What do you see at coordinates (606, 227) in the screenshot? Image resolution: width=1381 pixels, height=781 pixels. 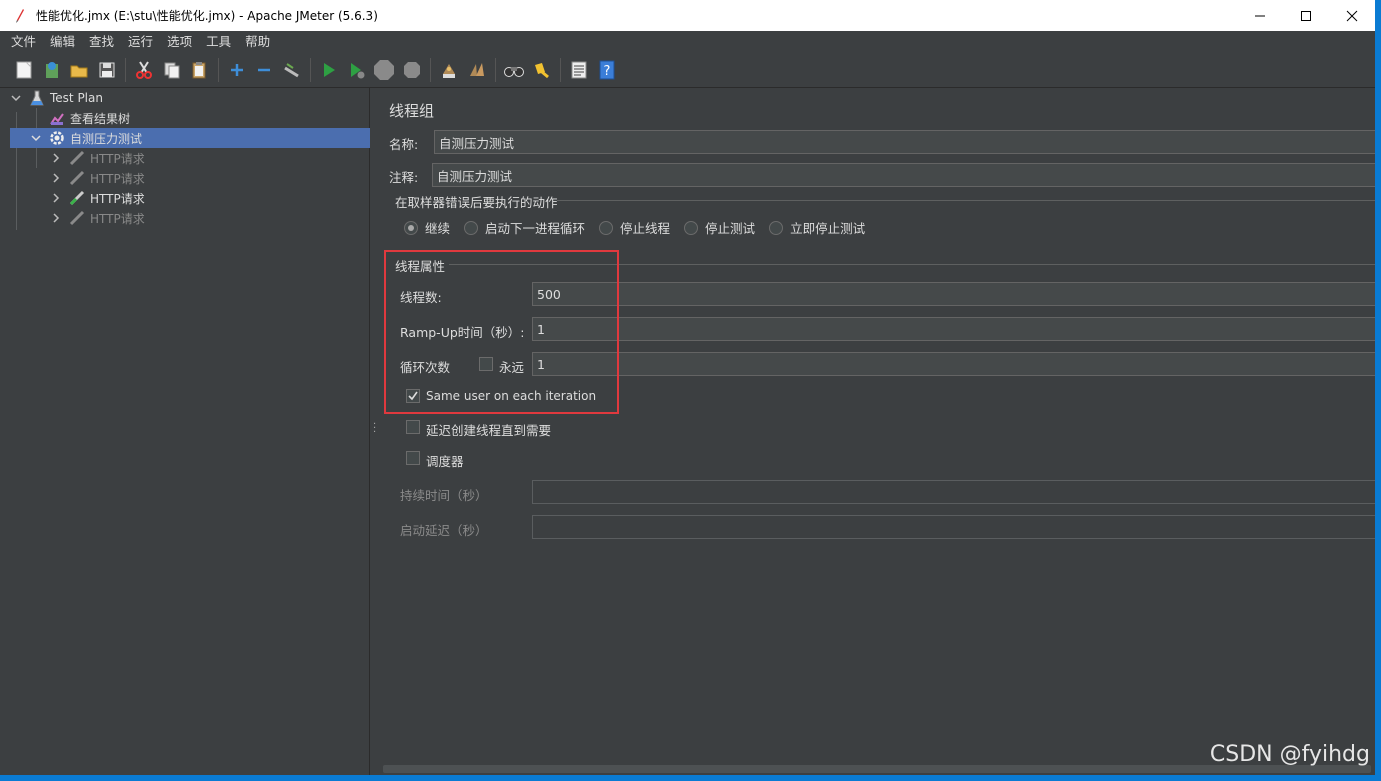 I see `radio-stop-thread` at bounding box center [606, 227].